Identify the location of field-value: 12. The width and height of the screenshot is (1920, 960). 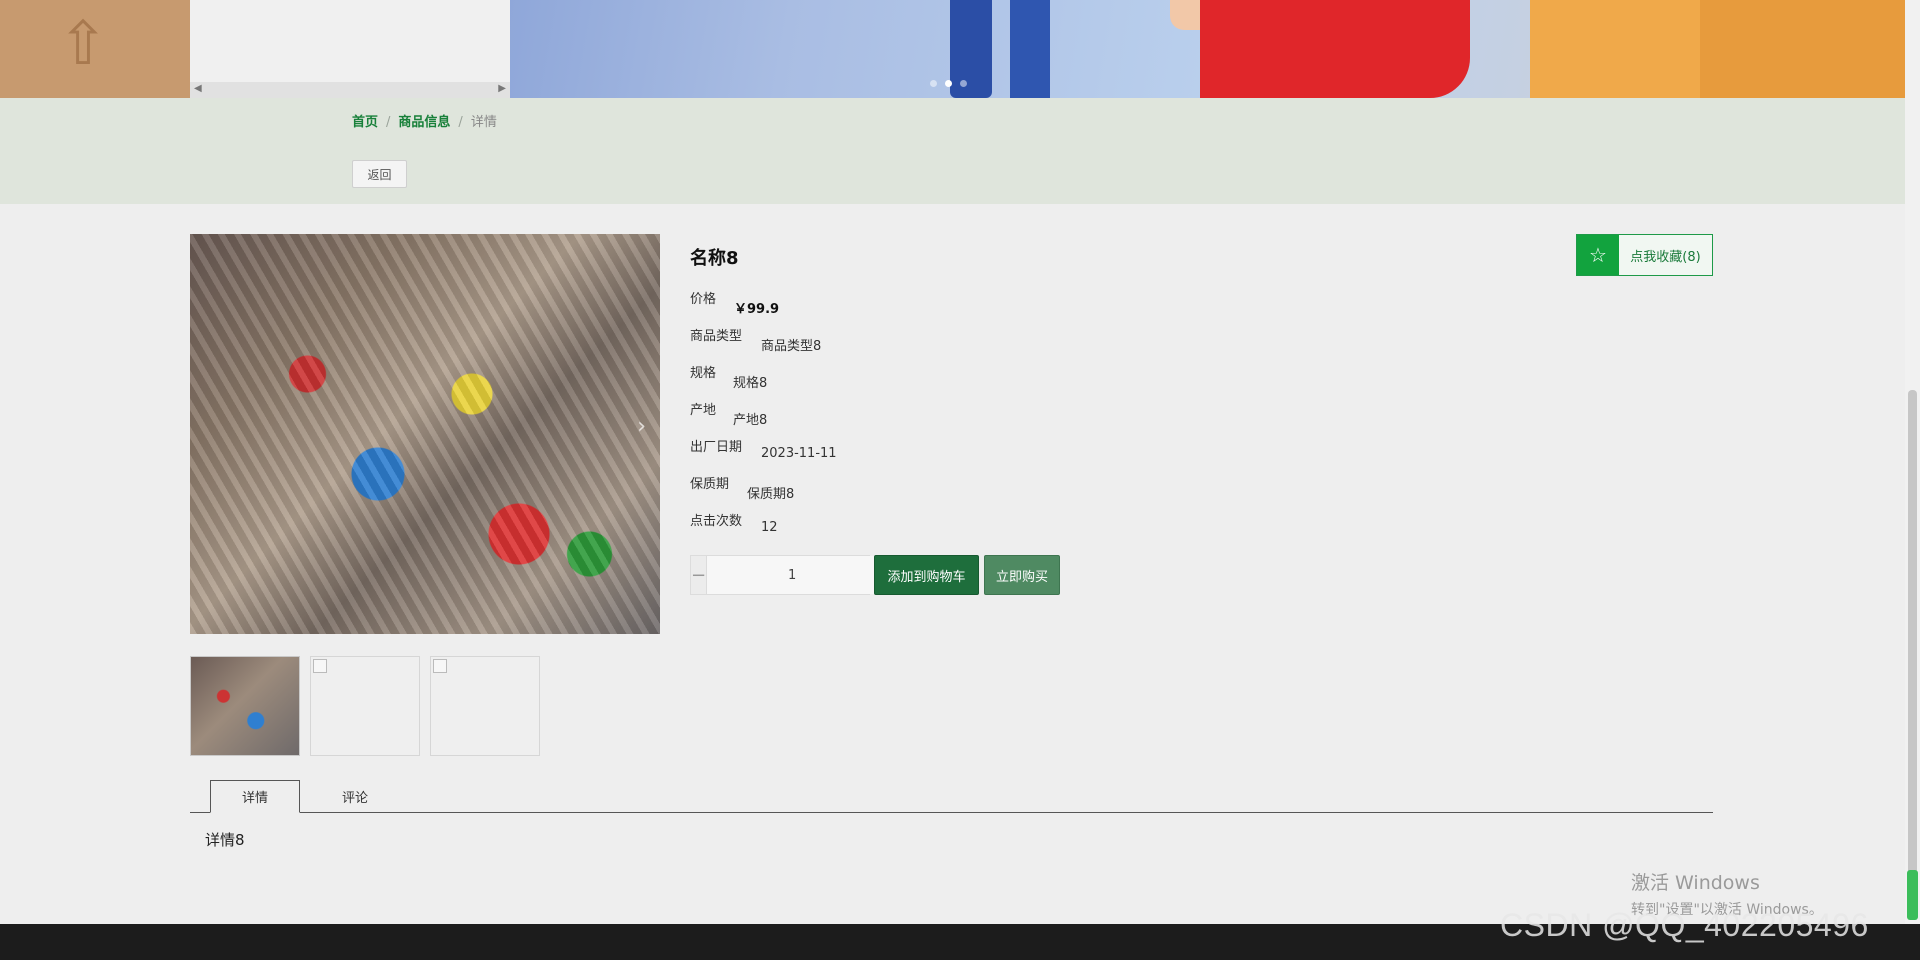
(769, 527).